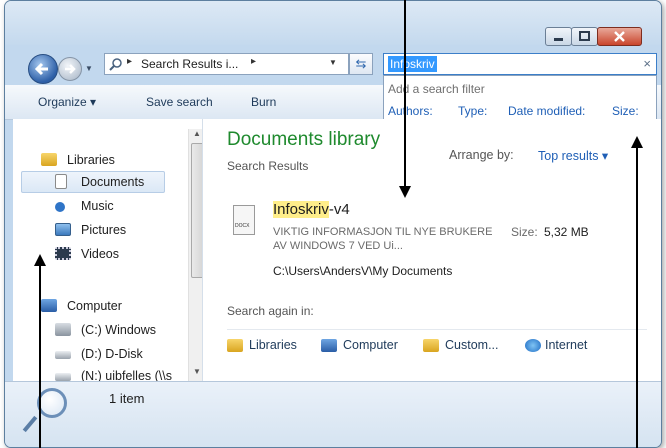 The image size is (666, 448). Describe the element at coordinates (196, 210) in the screenshot. I see `scrollbar-thumb` at that location.